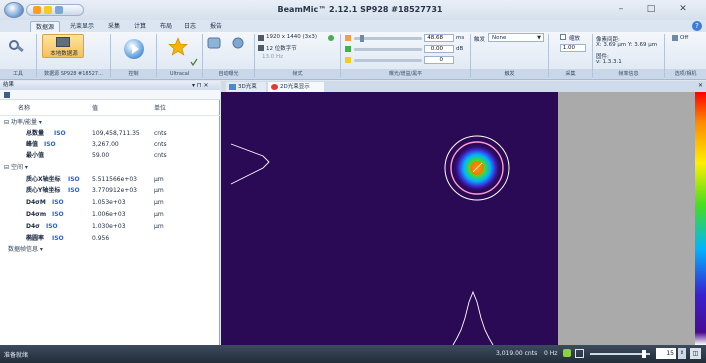 The height and width of the screenshot is (363, 706). What do you see at coordinates (388, 38) in the screenshot?
I see `exposure-slider` at bounding box center [388, 38].